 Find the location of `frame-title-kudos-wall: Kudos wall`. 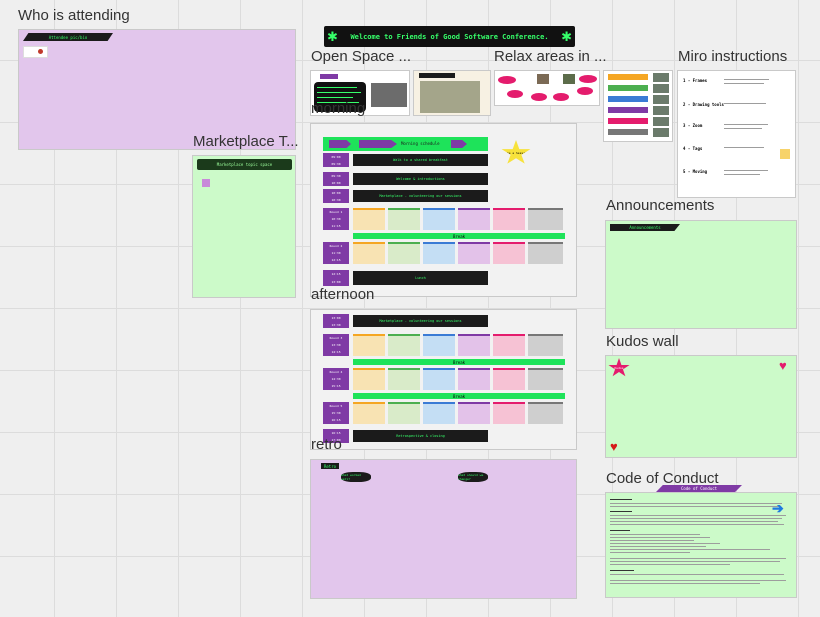

frame-title-kudos-wall: Kudos wall is located at coordinates (642, 341).